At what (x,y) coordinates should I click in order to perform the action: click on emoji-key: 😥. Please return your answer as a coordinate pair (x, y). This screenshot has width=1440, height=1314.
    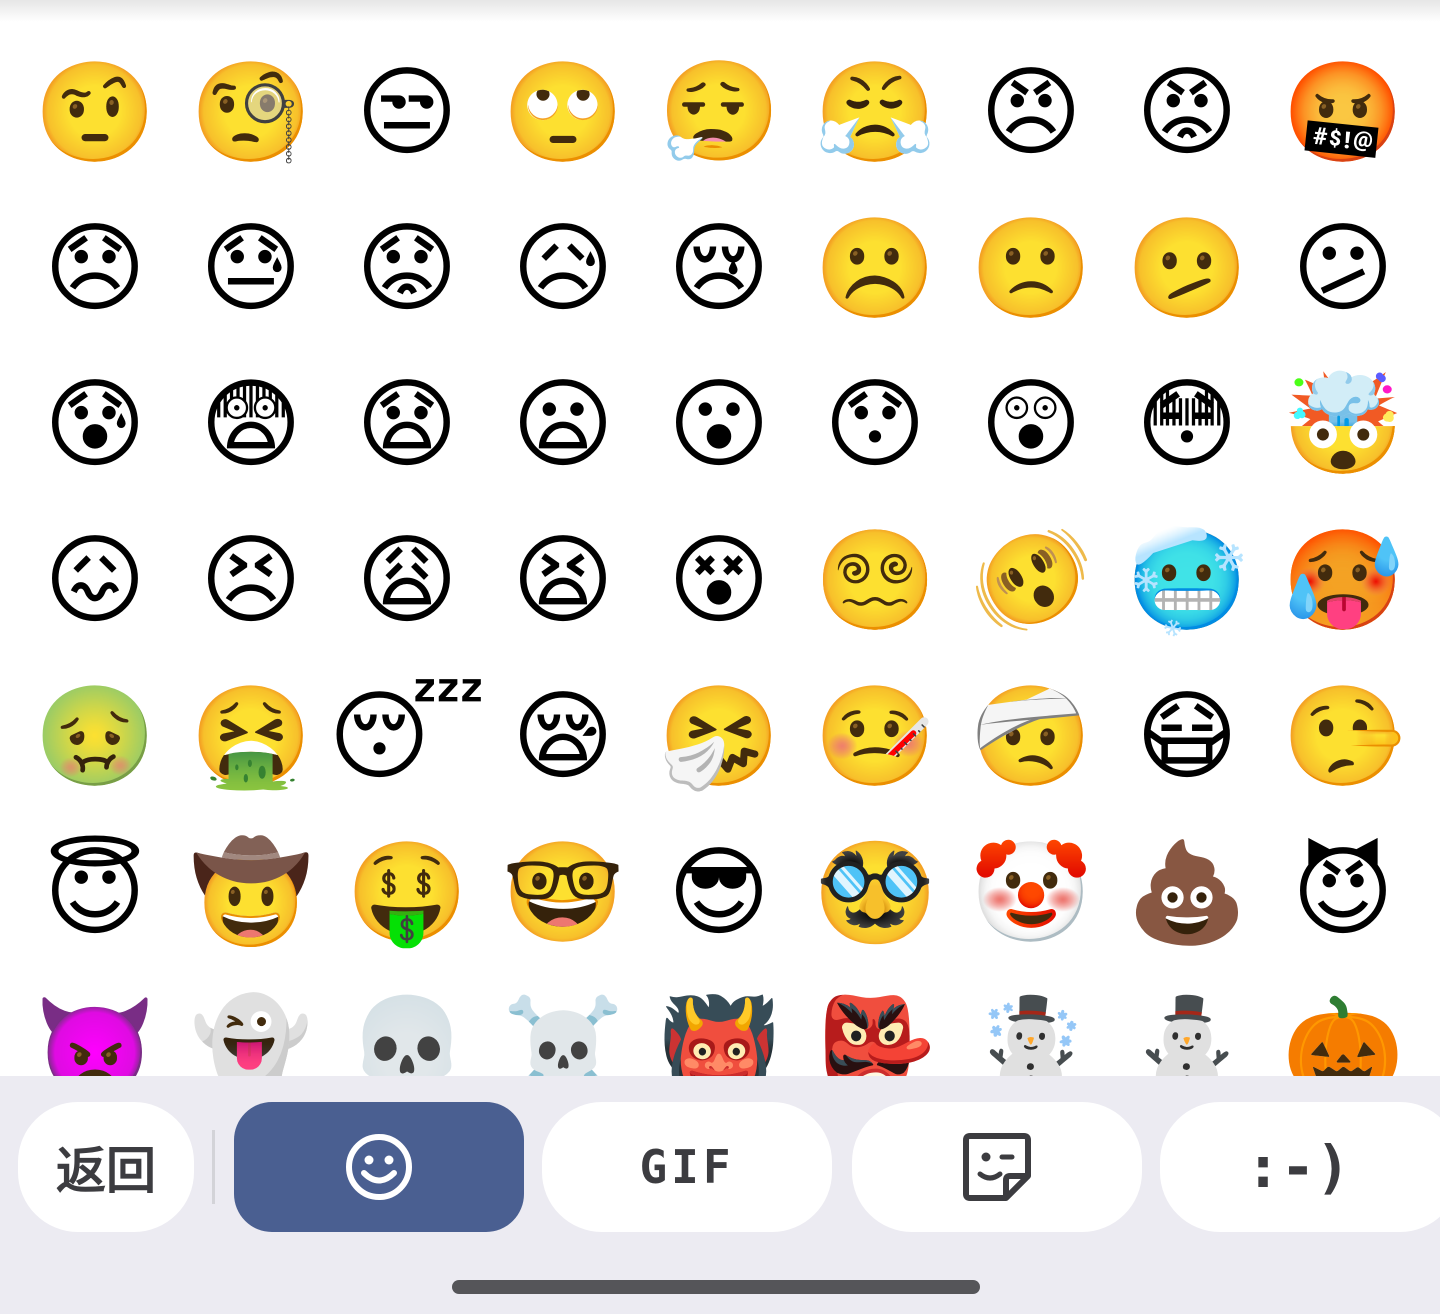
    Looking at the image, I should click on (563, 269).